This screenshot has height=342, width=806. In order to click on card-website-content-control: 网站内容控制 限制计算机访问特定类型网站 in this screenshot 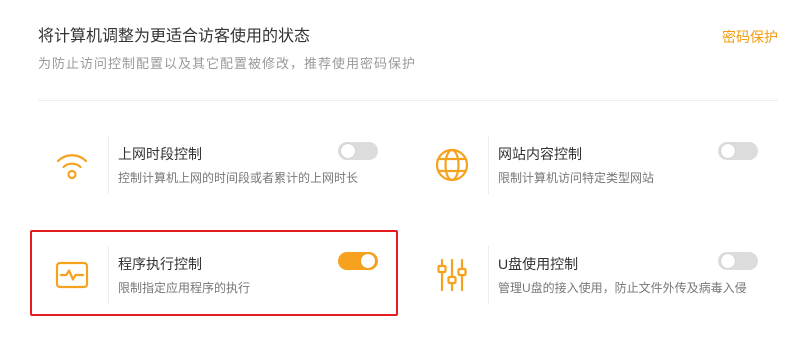, I will do `click(595, 165)`.